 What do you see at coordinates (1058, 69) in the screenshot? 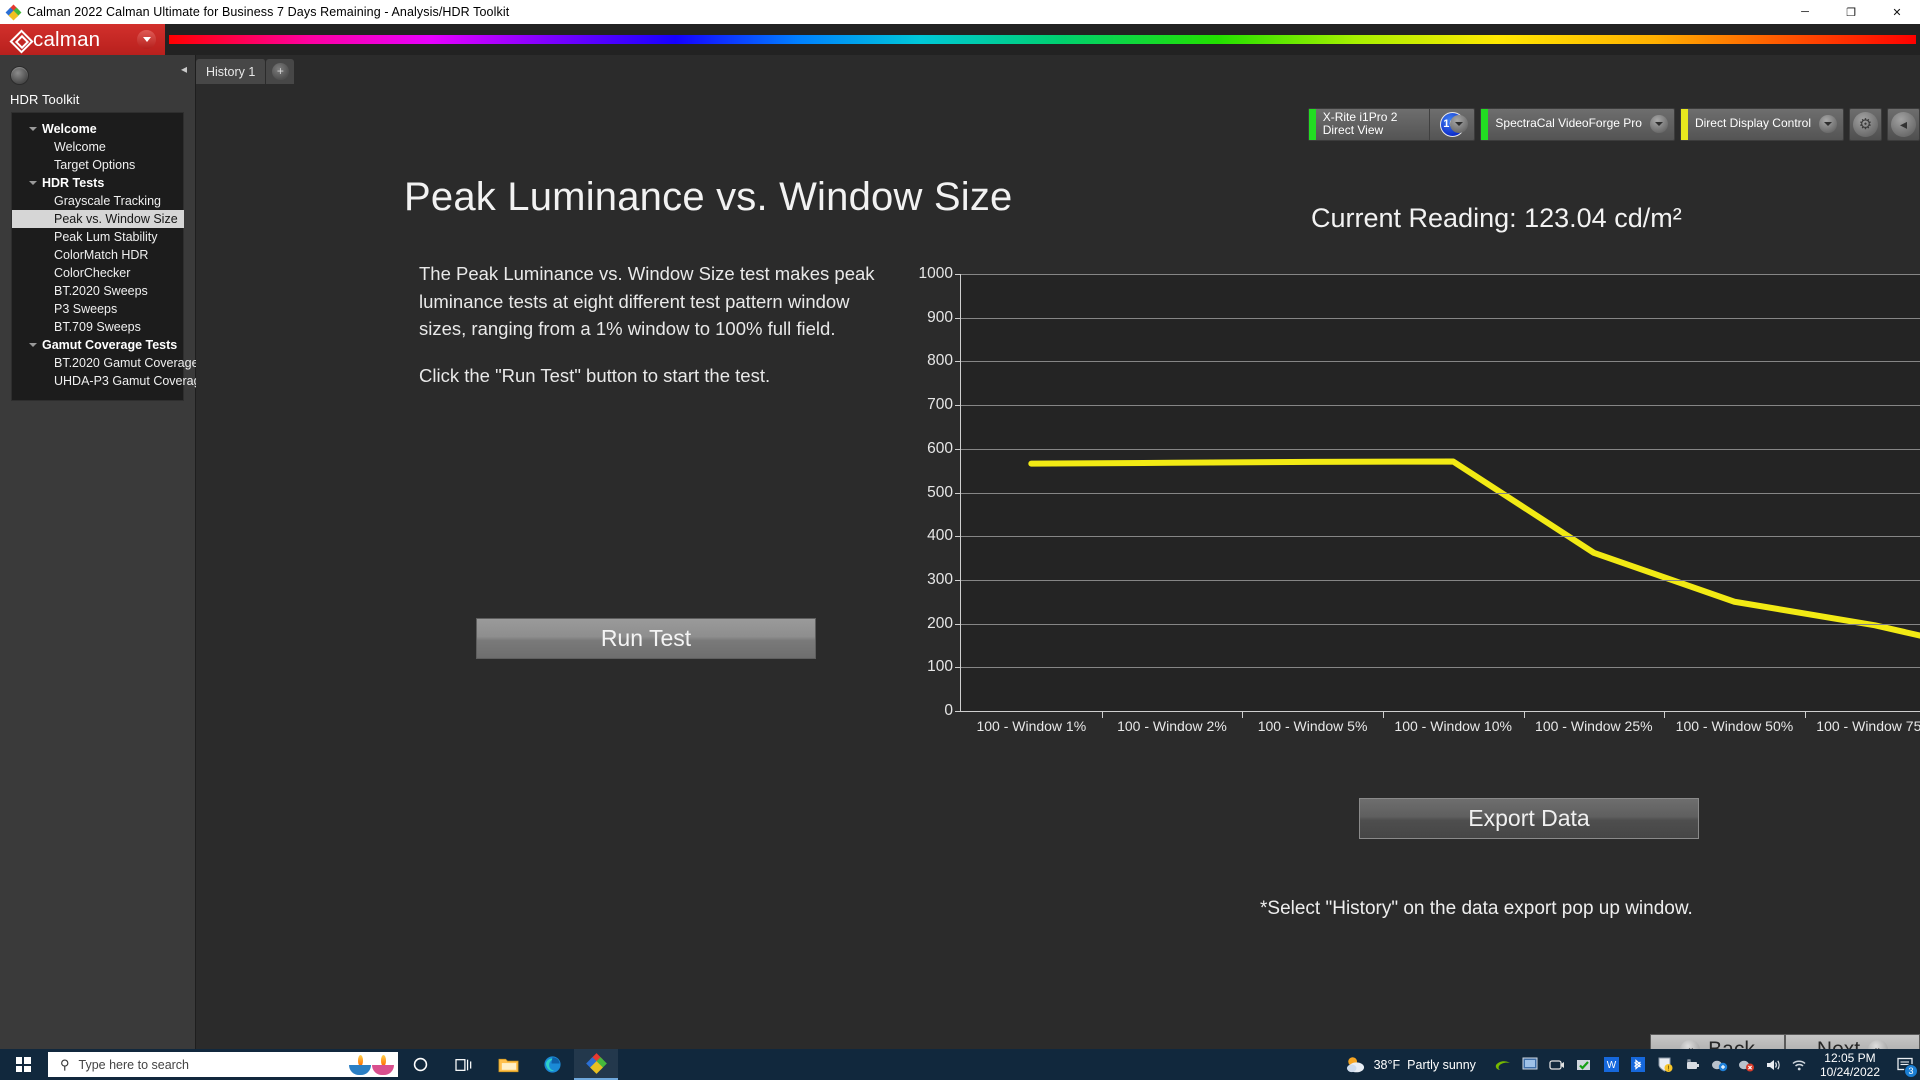
I see `tab-strip: History 1 +` at bounding box center [1058, 69].